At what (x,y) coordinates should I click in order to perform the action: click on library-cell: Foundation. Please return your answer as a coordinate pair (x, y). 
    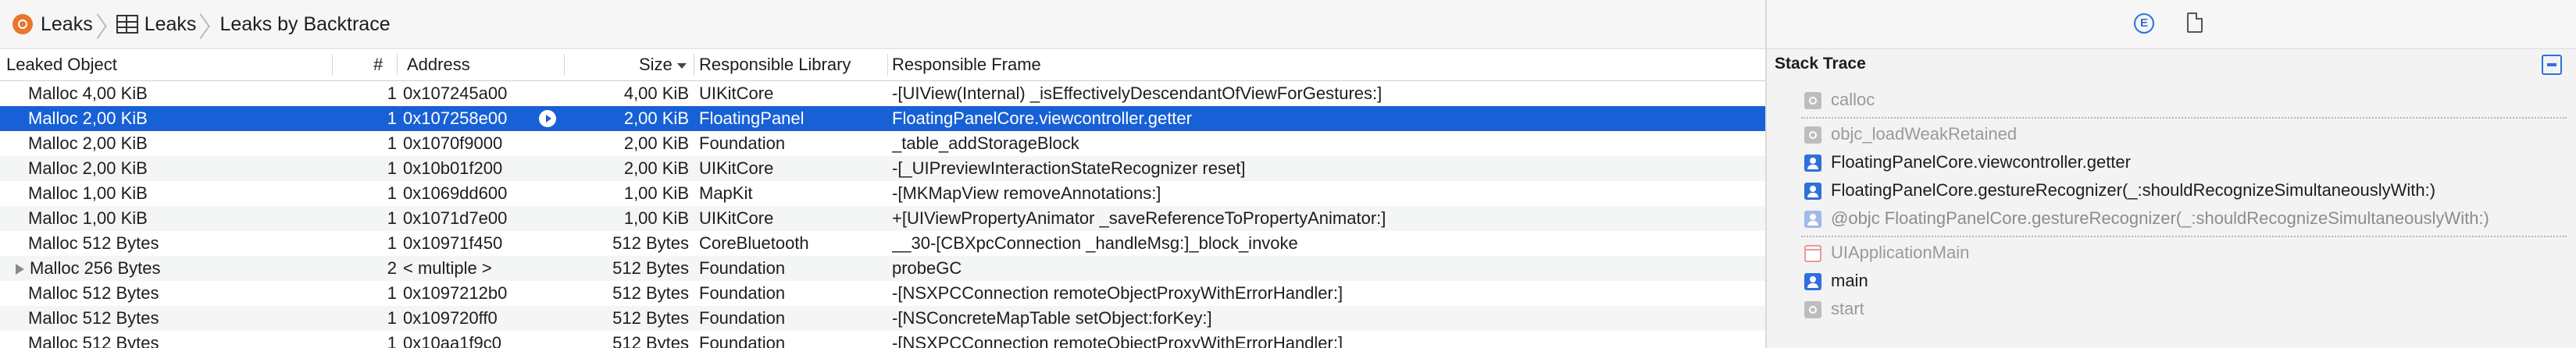
    Looking at the image, I should click on (742, 318).